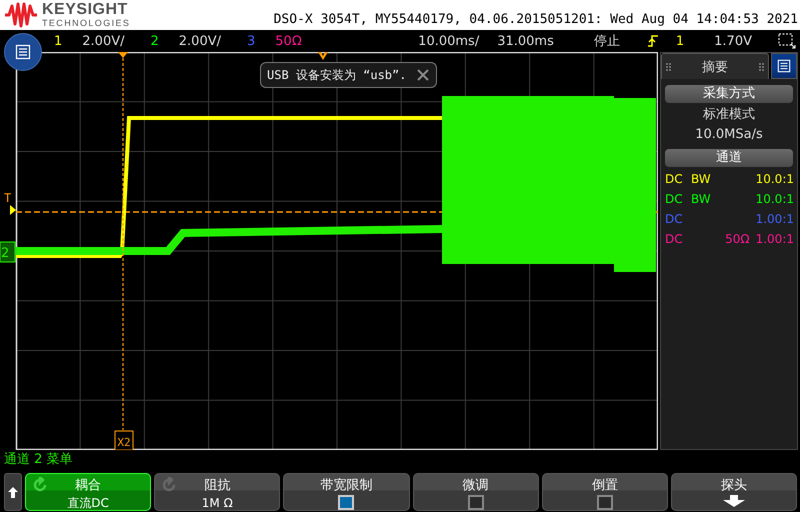 This screenshot has height=512, width=800. I want to click on close-icon, so click(423, 75).